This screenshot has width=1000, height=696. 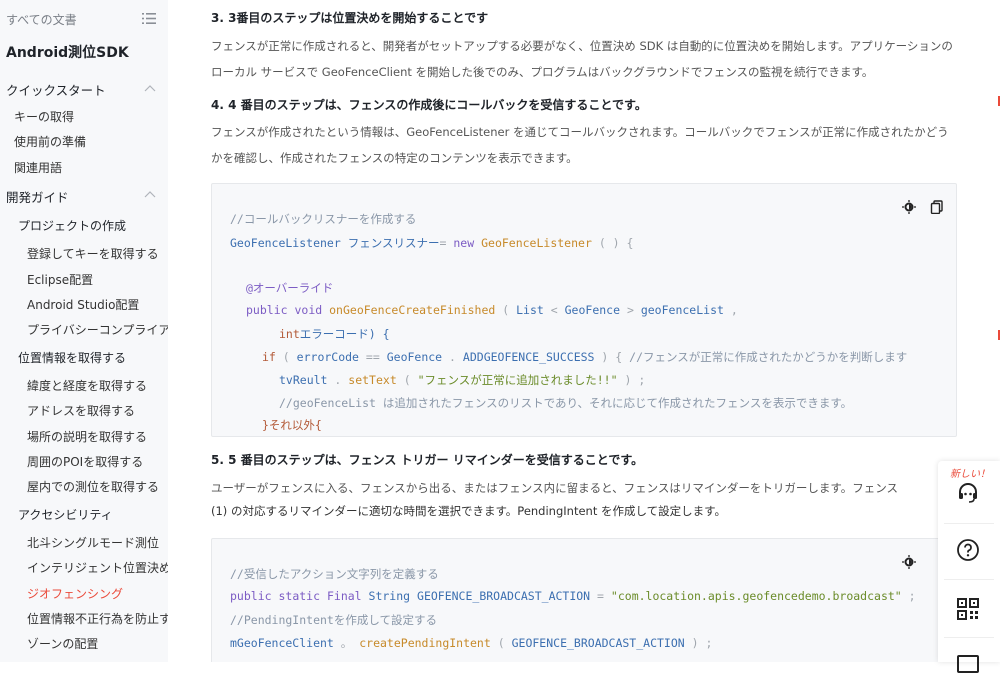 What do you see at coordinates (75, 593) in the screenshot?
I see `sidebar-item-geofencing: ジオフェンシング` at bounding box center [75, 593].